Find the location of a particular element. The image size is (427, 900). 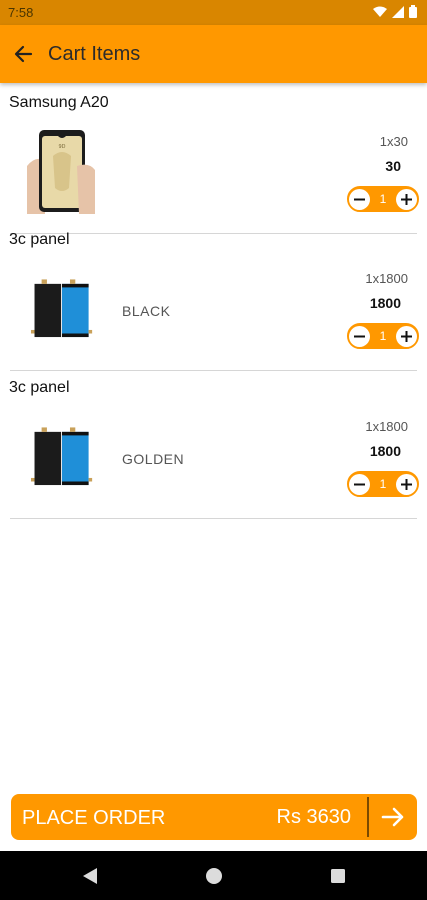

status-time: 7:58 is located at coordinates (21, 12).